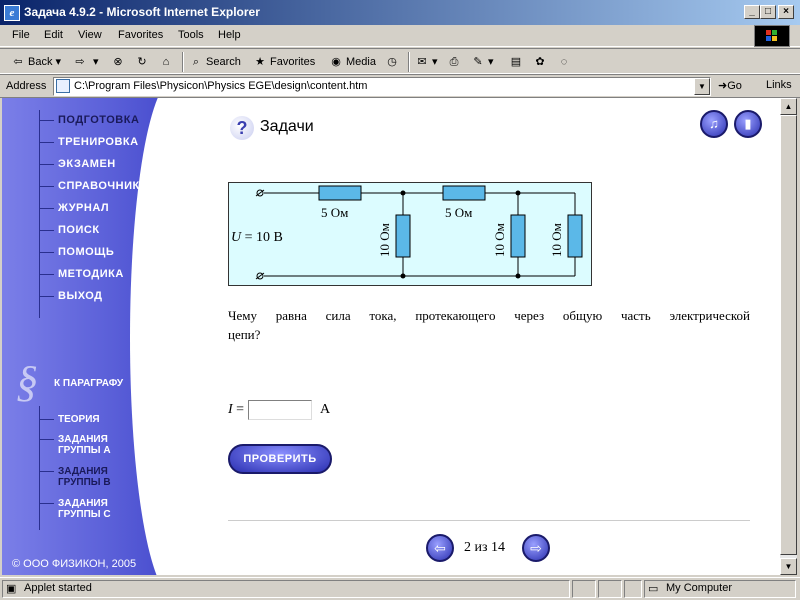 The height and width of the screenshot is (600, 800). I want to click on scroll-thumb, so click(788, 335).